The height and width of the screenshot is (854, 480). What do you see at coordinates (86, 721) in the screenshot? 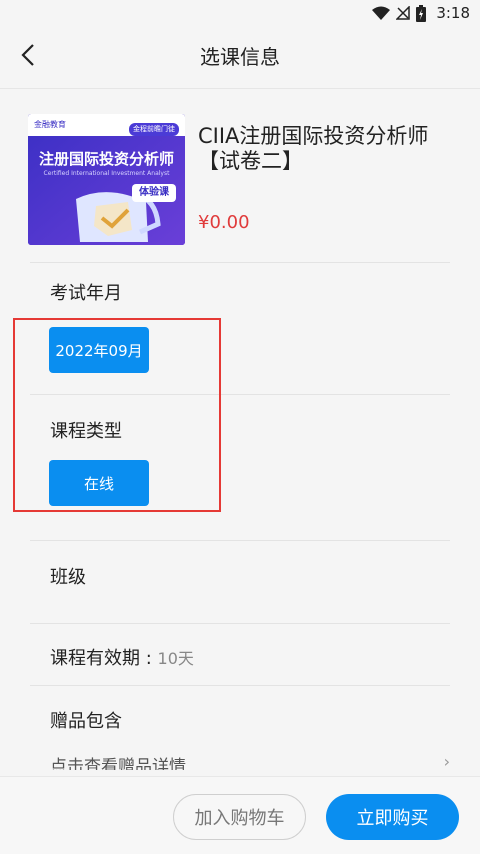
I see `gifts-label: 赠品包含` at bounding box center [86, 721].